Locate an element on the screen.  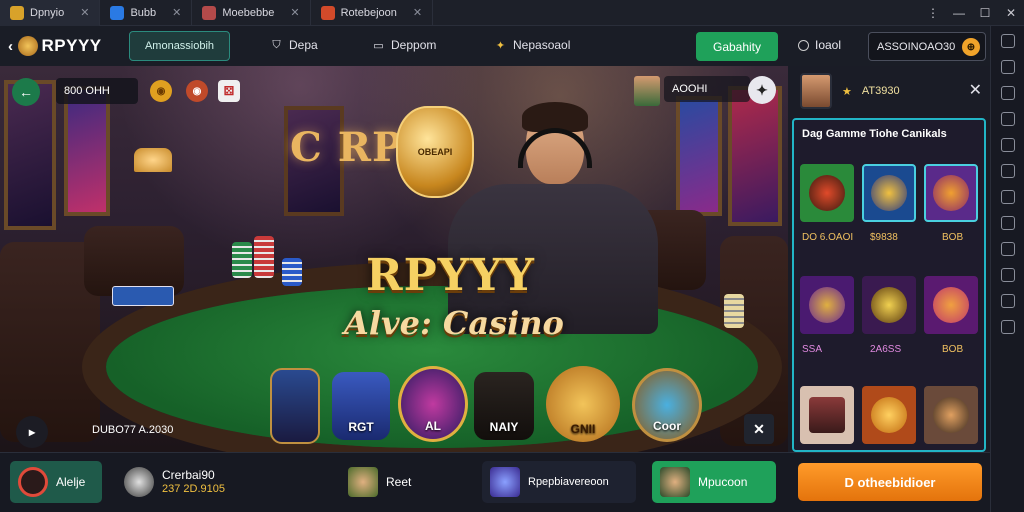
nav-link-1: ⛉ Depa is located at coordinates (294, 45).